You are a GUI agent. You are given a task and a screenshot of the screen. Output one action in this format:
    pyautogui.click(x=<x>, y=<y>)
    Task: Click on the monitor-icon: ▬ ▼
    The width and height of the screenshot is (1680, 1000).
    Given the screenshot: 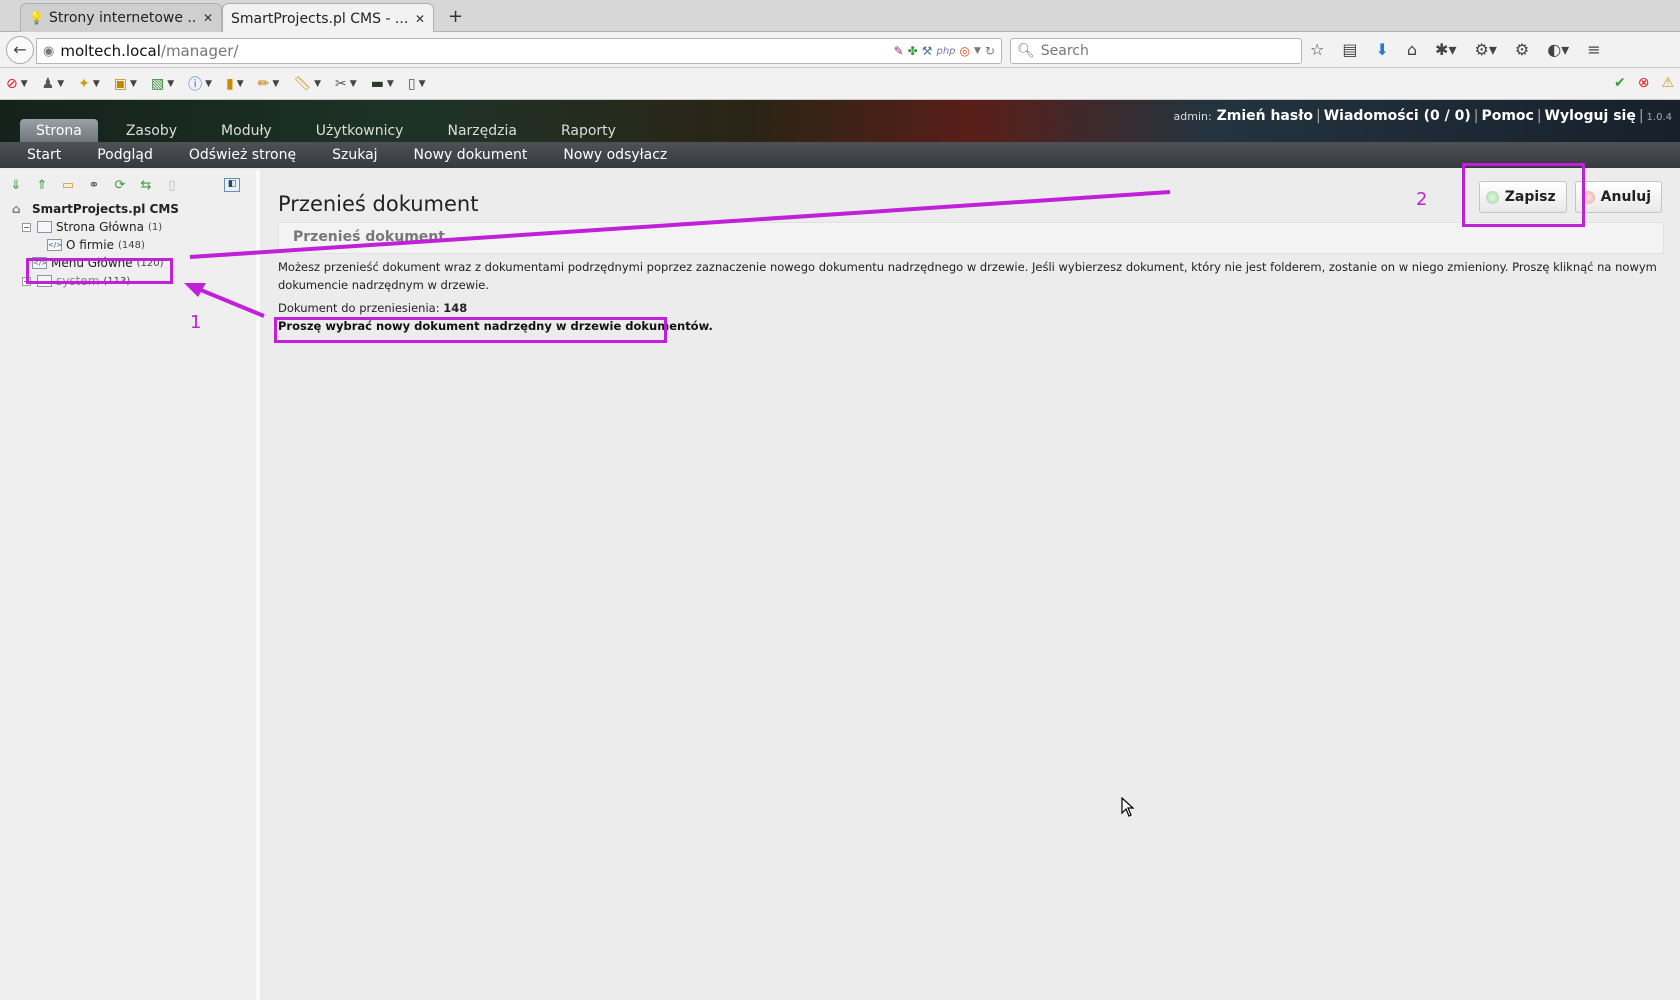 What is the action you would take?
    pyautogui.click(x=382, y=84)
    